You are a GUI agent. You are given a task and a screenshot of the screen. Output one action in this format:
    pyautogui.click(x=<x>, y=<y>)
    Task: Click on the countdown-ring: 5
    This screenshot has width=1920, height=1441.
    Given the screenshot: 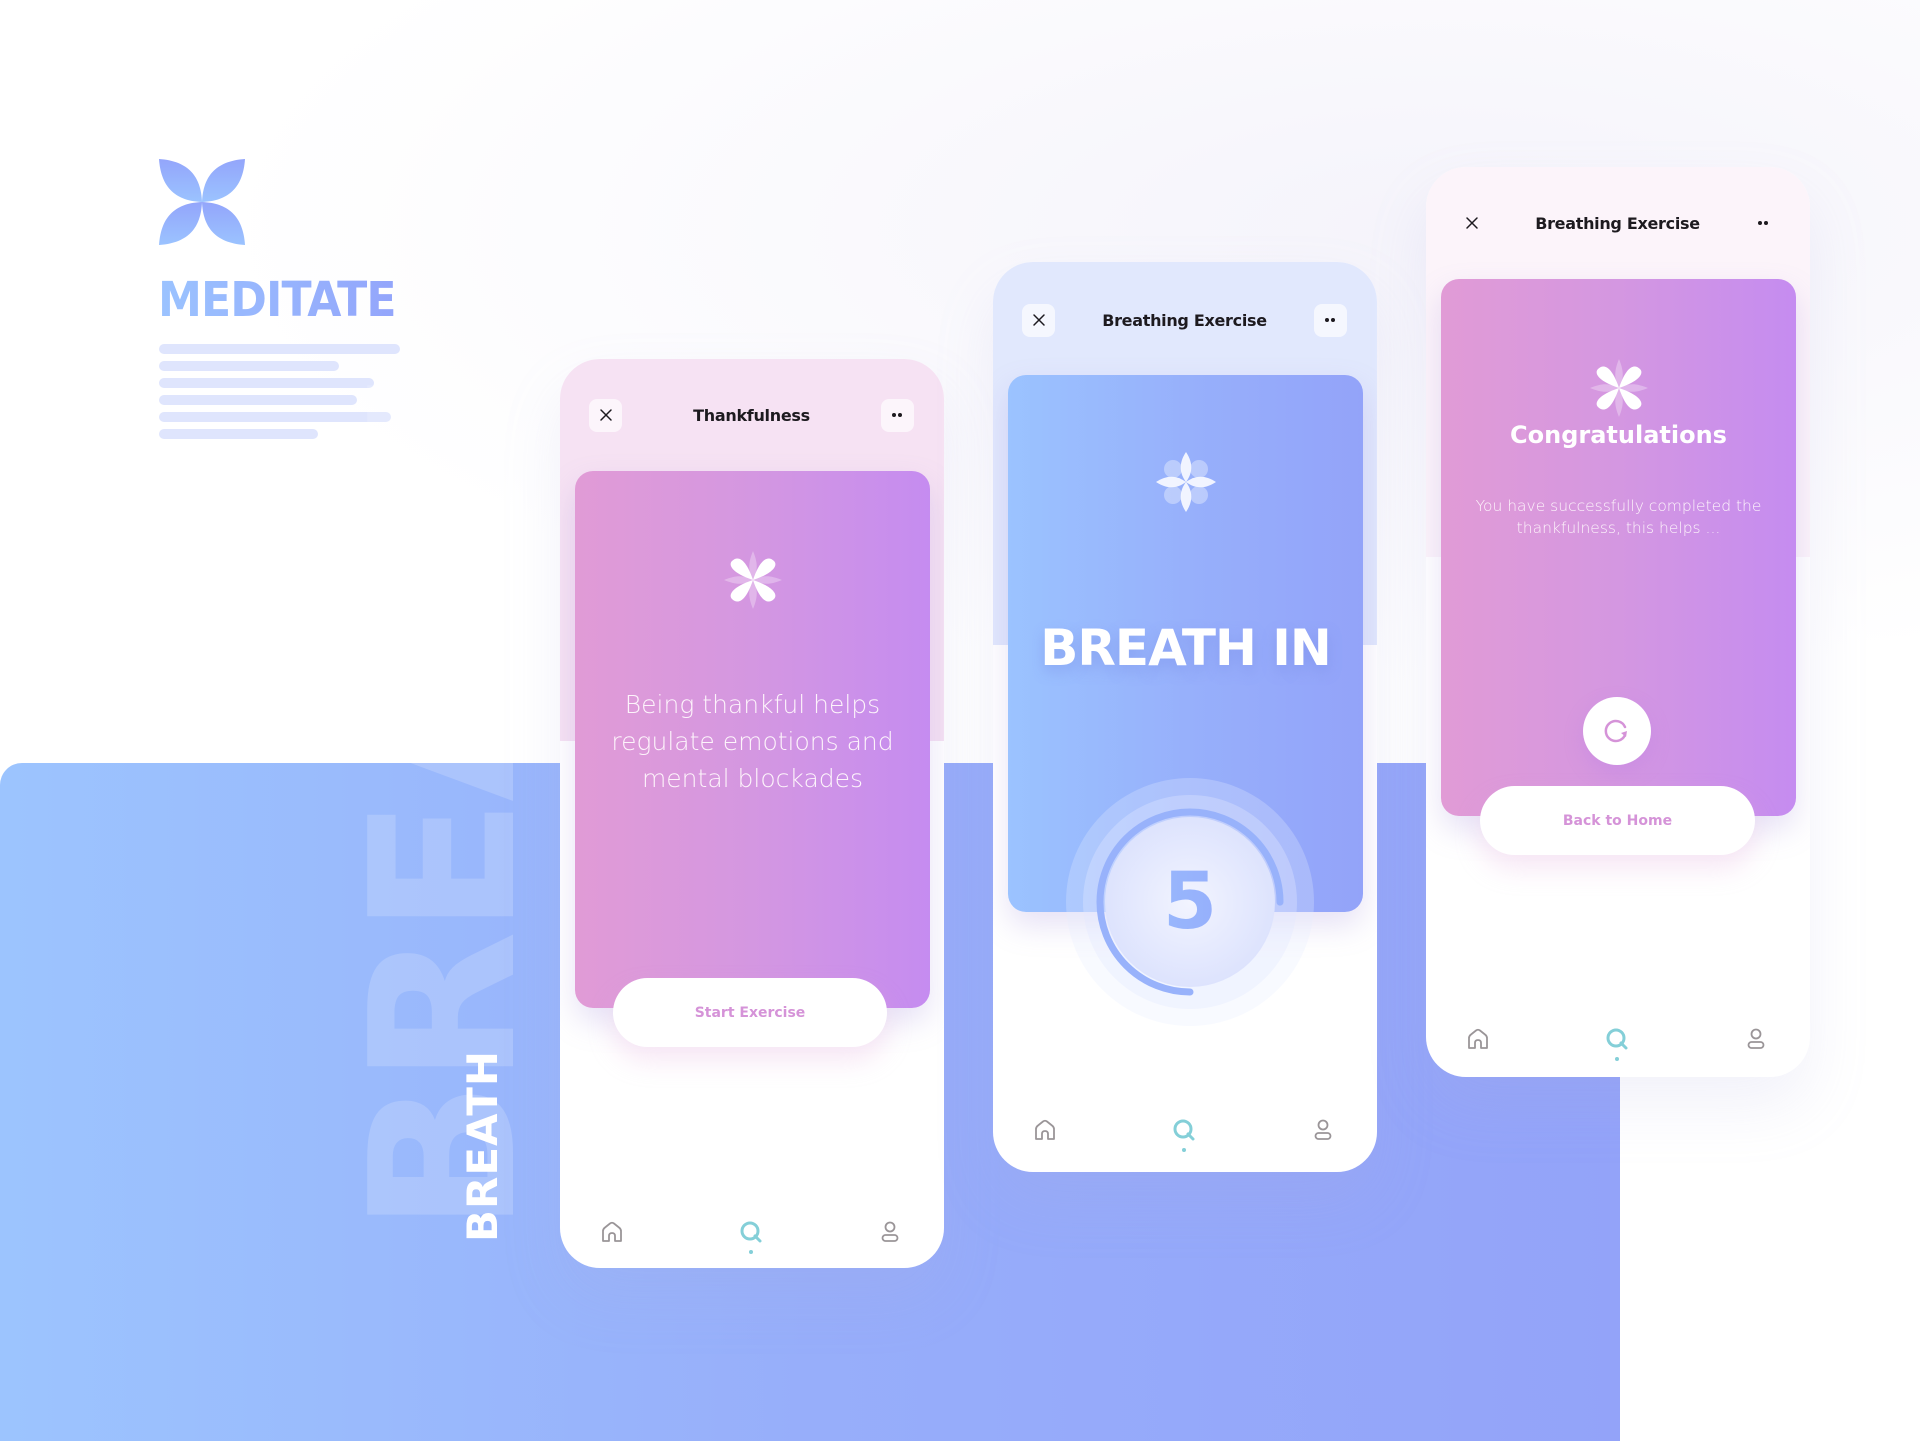 What is the action you would take?
    pyautogui.click(x=1190, y=902)
    